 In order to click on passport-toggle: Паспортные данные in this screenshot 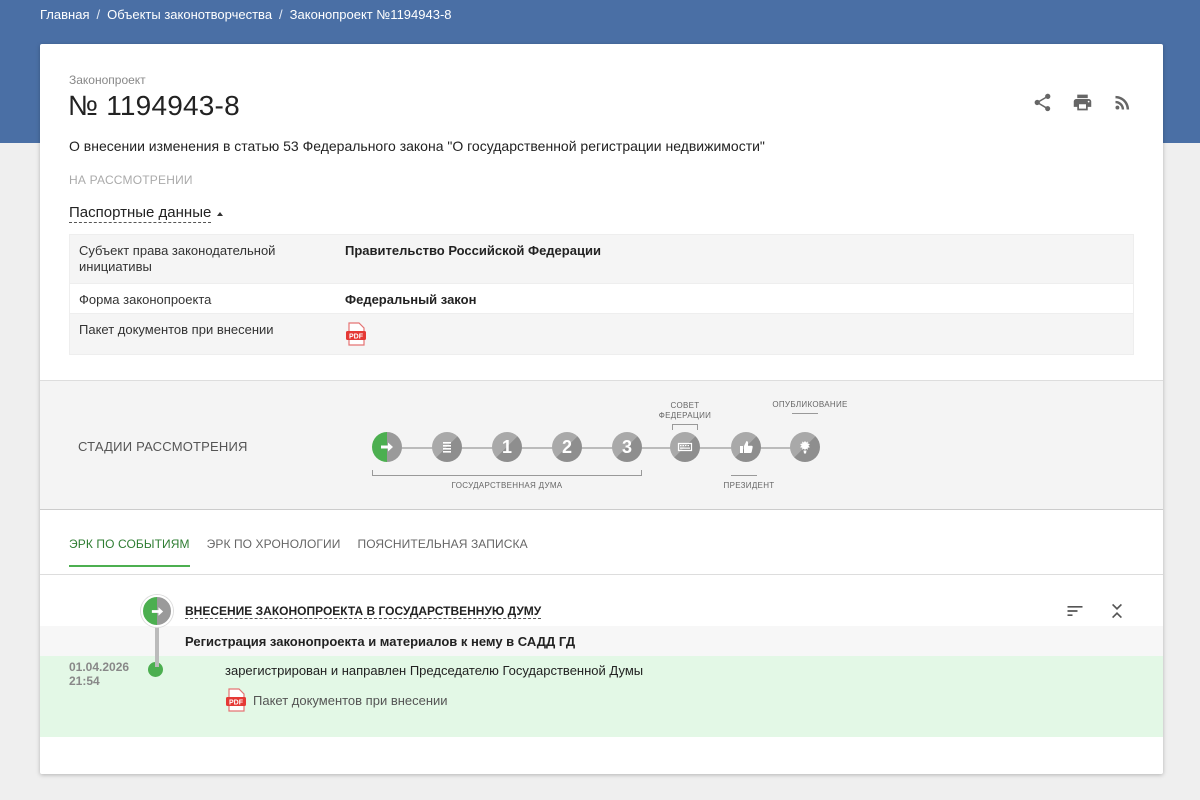, I will do `click(146, 213)`.